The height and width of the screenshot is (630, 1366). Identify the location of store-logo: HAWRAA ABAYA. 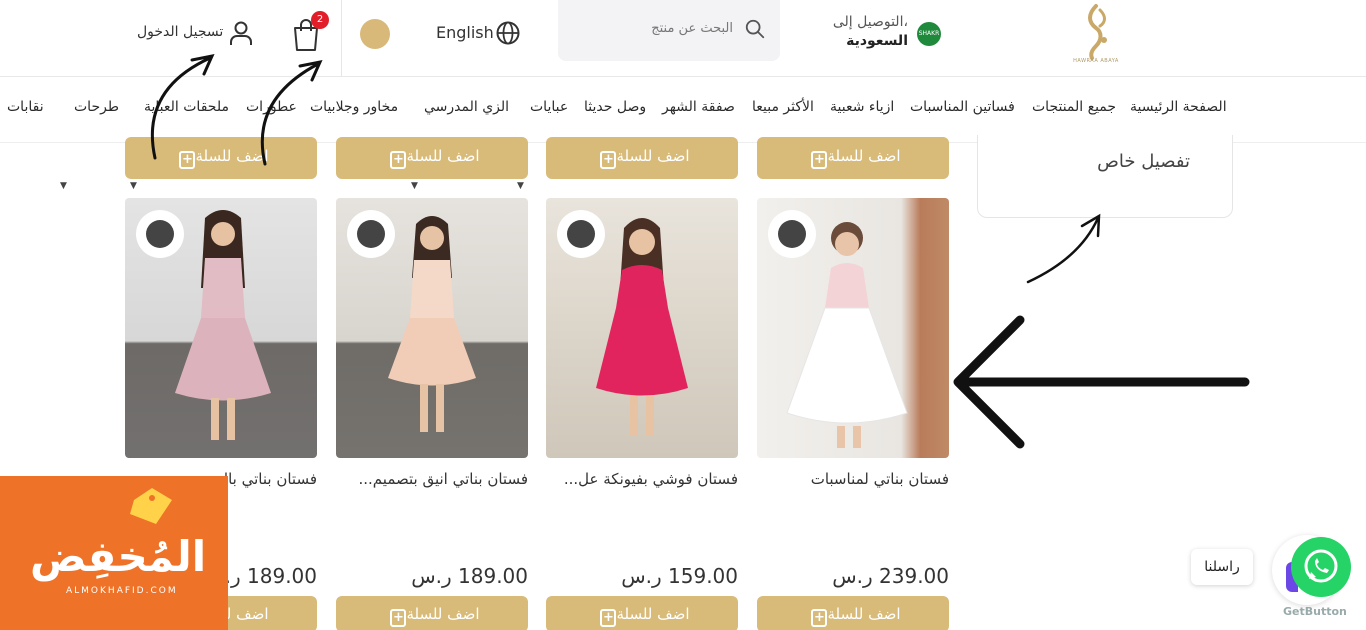
(1096, 35).